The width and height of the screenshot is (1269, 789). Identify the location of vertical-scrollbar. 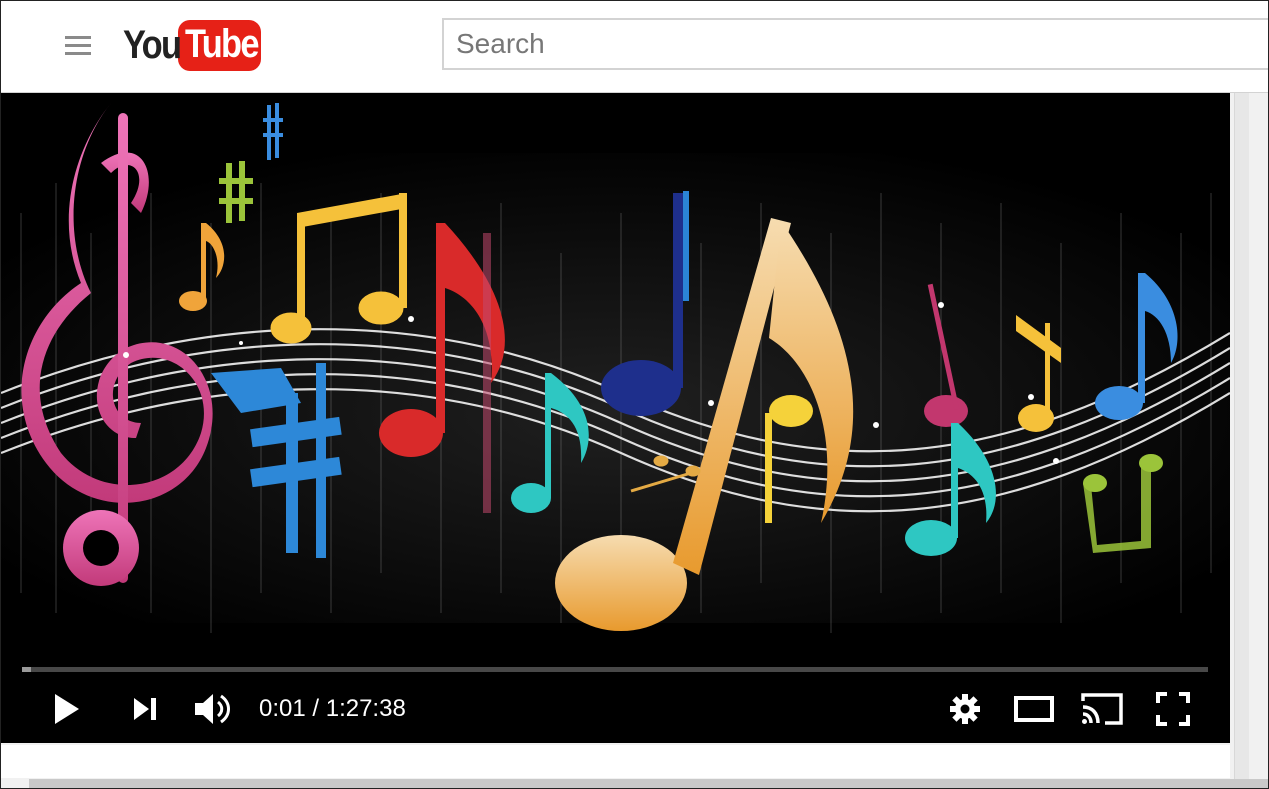
(1241, 436).